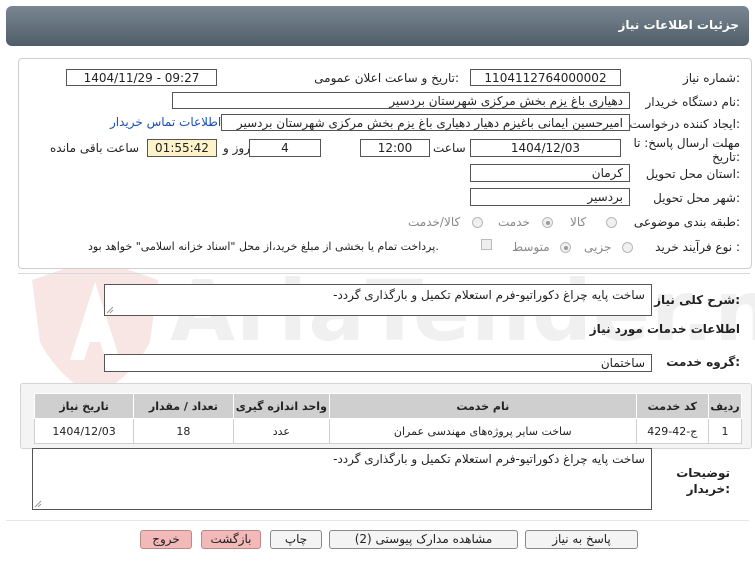 The height and width of the screenshot is (566, 755). Describe the element at coordinates (686, 222) in the screenshot. I see `category-label: طبقه بندی موضوعی:` at that location.